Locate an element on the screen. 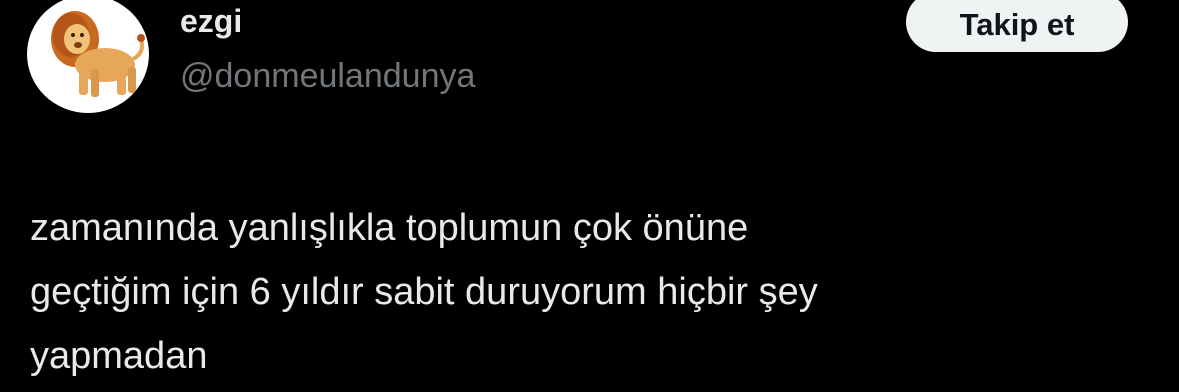 This screenshot has width=1179, height=392. follow-button: Takip et is located at coordinates (1017, 26).